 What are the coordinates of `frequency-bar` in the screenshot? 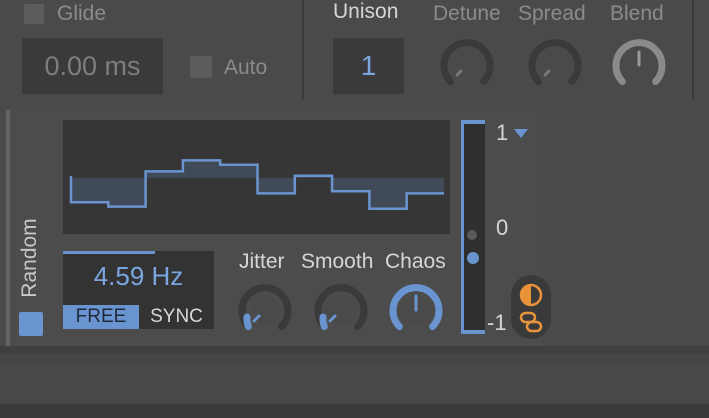 It's located at (109, 252).